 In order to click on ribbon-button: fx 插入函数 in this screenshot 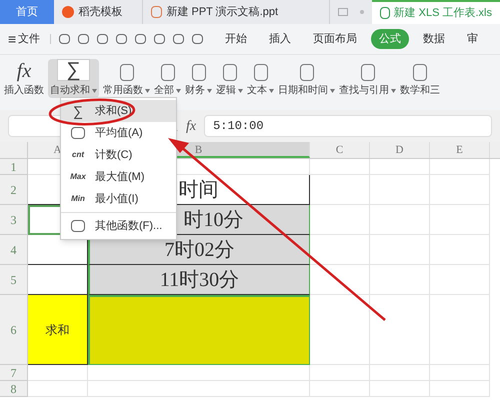, I will do `click(24, 78)`.